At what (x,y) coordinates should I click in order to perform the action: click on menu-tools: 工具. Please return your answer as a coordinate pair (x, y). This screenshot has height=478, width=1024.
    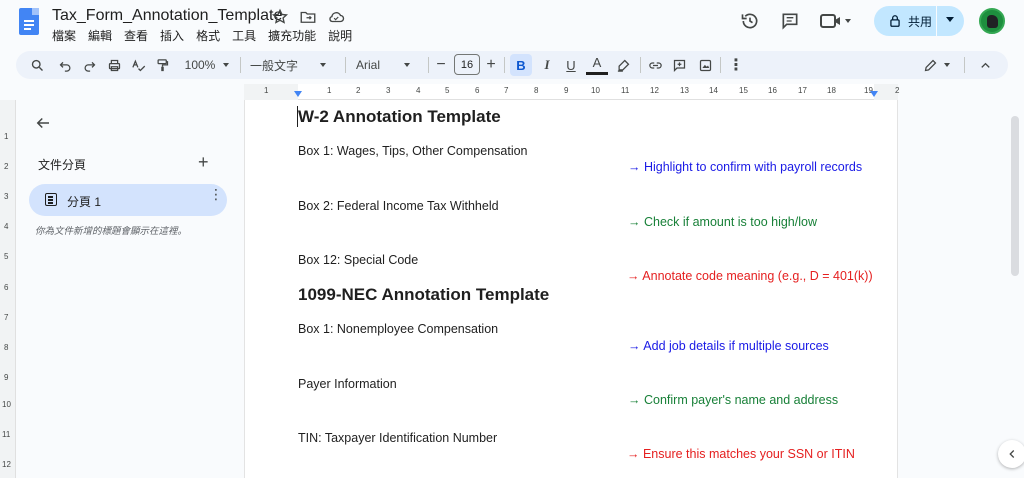
    Looking at the image, I should click on (244, 35).